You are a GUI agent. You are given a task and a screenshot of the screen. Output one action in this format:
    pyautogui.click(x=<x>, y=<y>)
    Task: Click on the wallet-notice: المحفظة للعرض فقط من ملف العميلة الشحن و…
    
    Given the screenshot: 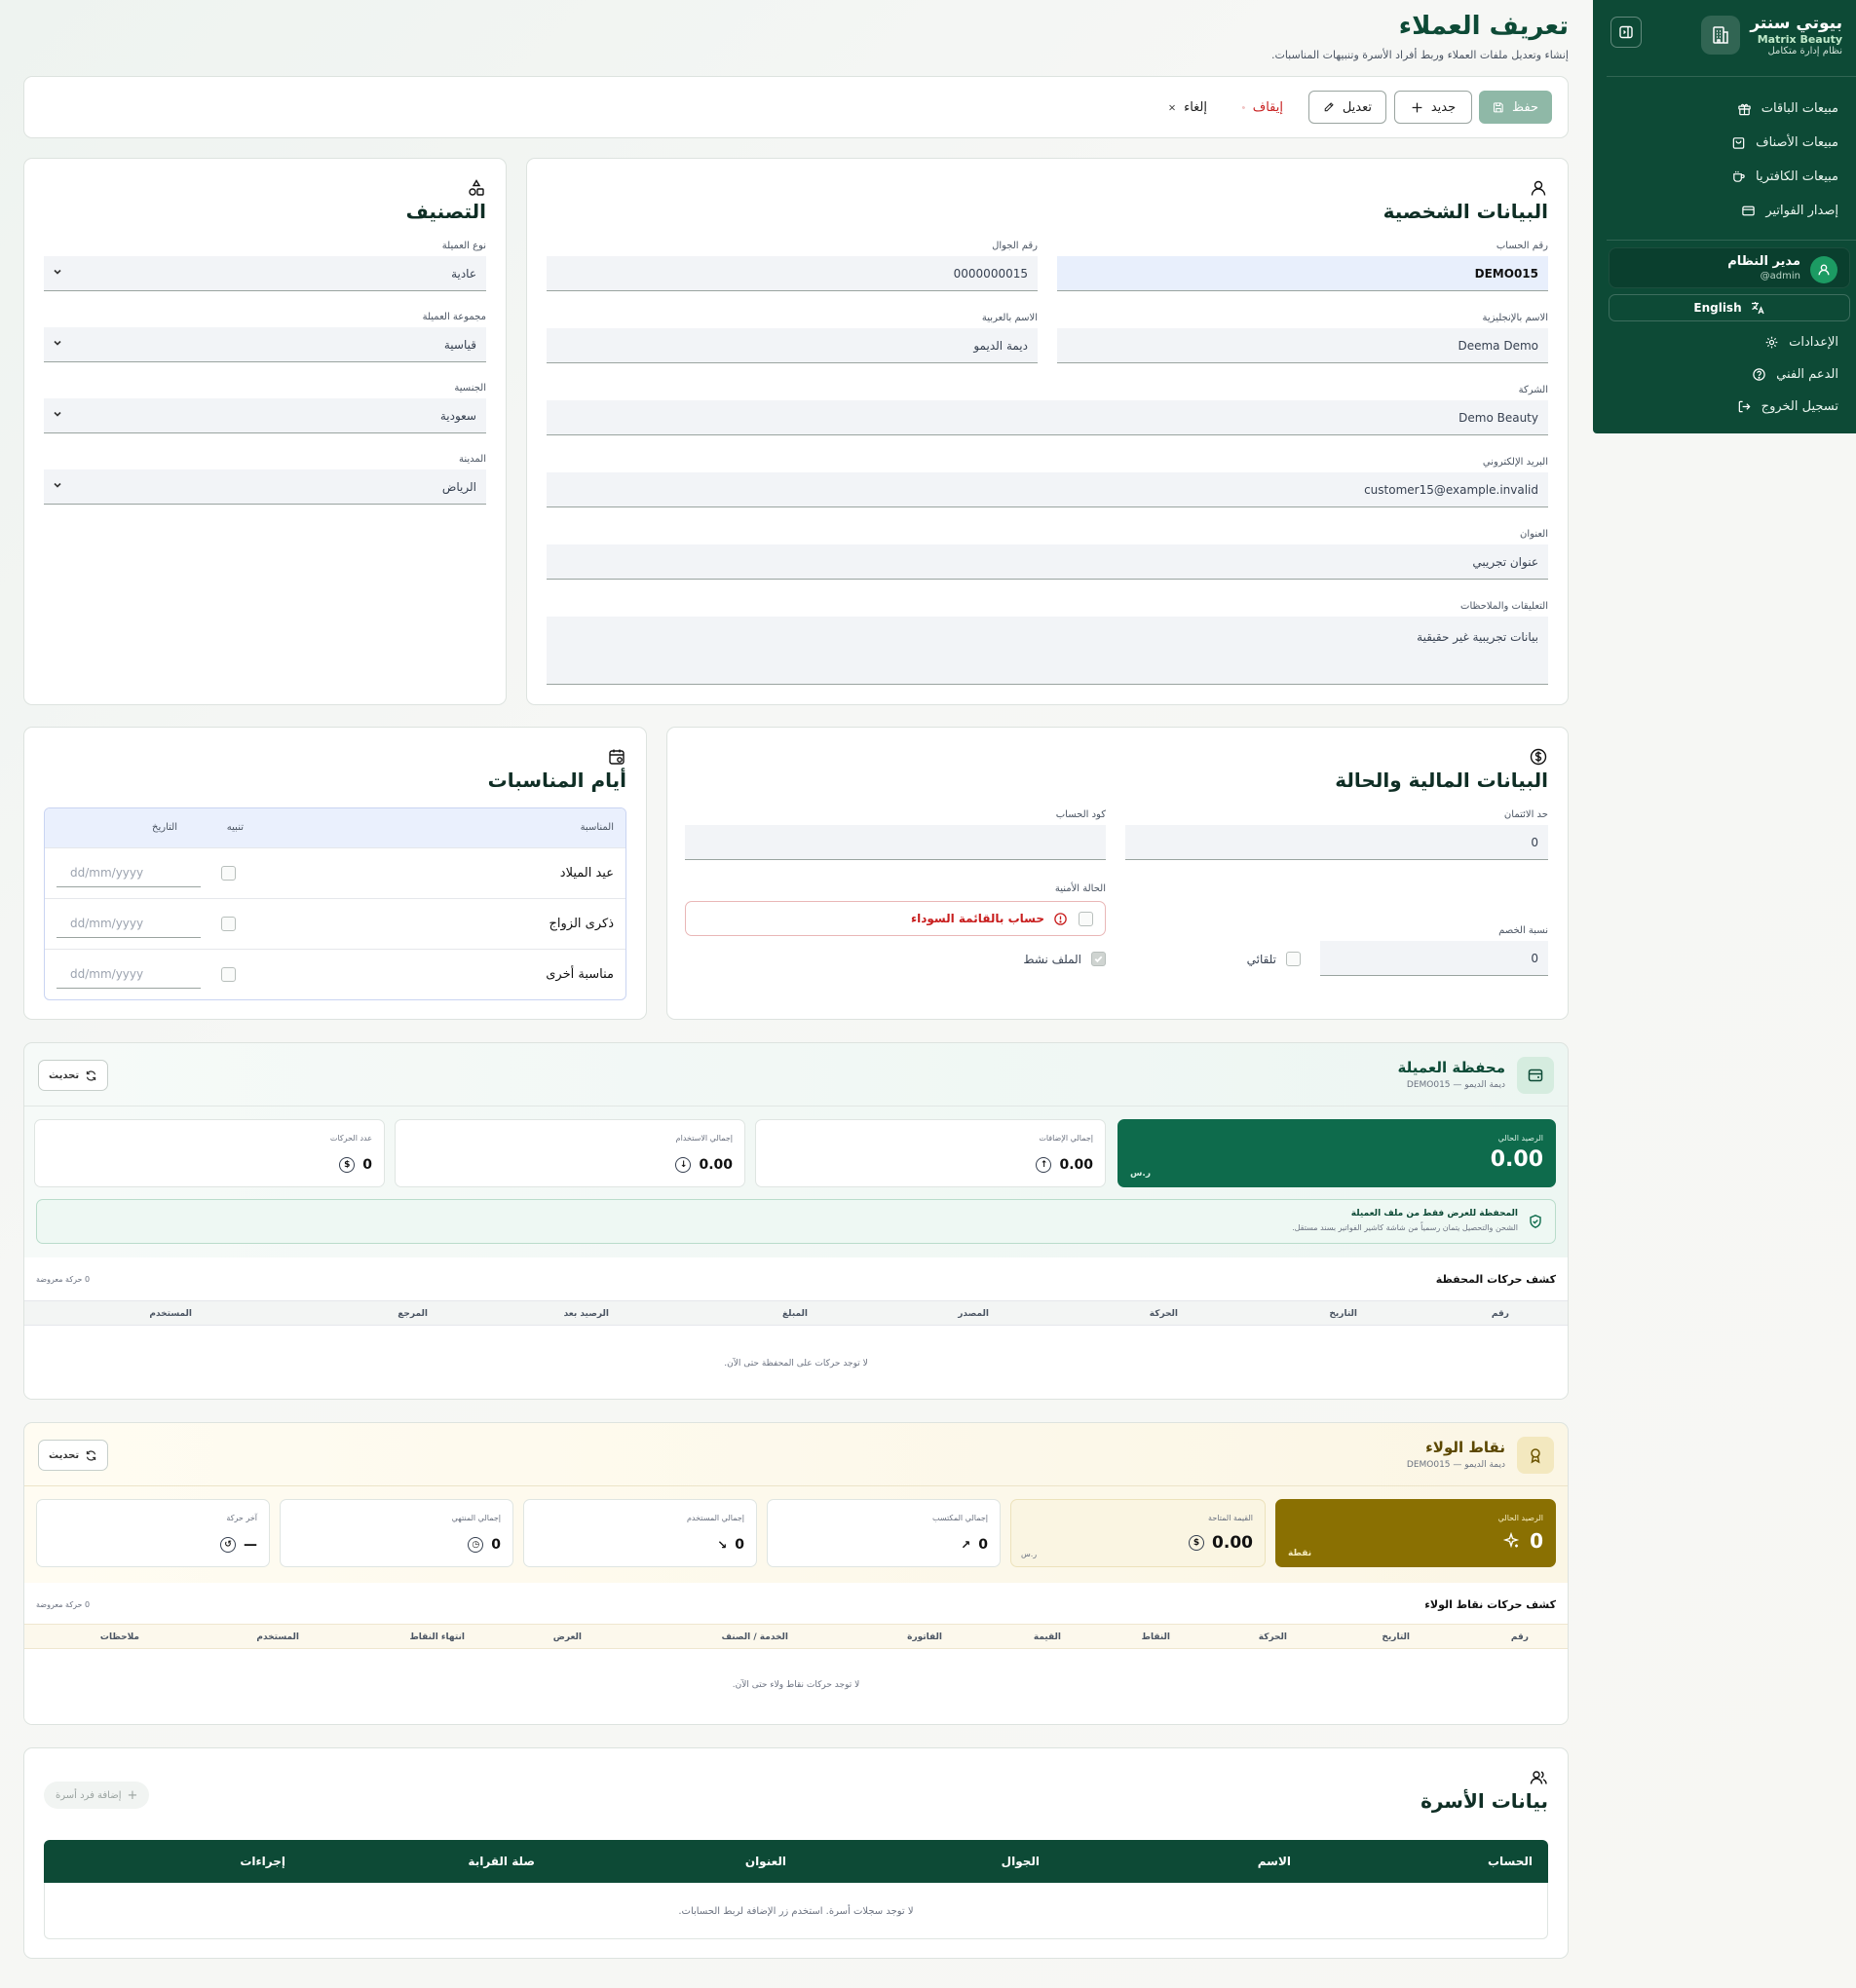 What is the action you would take?
    pyautogui.click(x=796, y=1221)
    